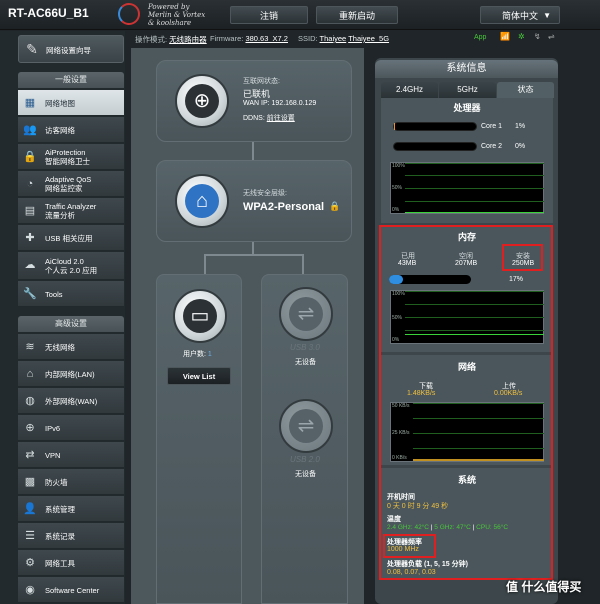 Image resolution: width=600 pixels, height=604 pixels. I want to click on firewall-icon: ▩, so click(30, 482).